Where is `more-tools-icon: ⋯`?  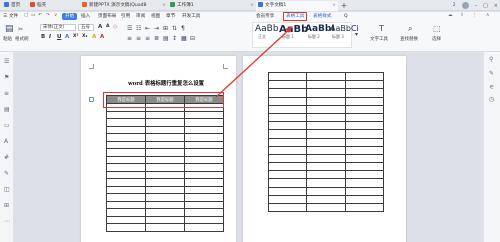 more-tools-icon: ⋯ is located at coordinates (7, 221).